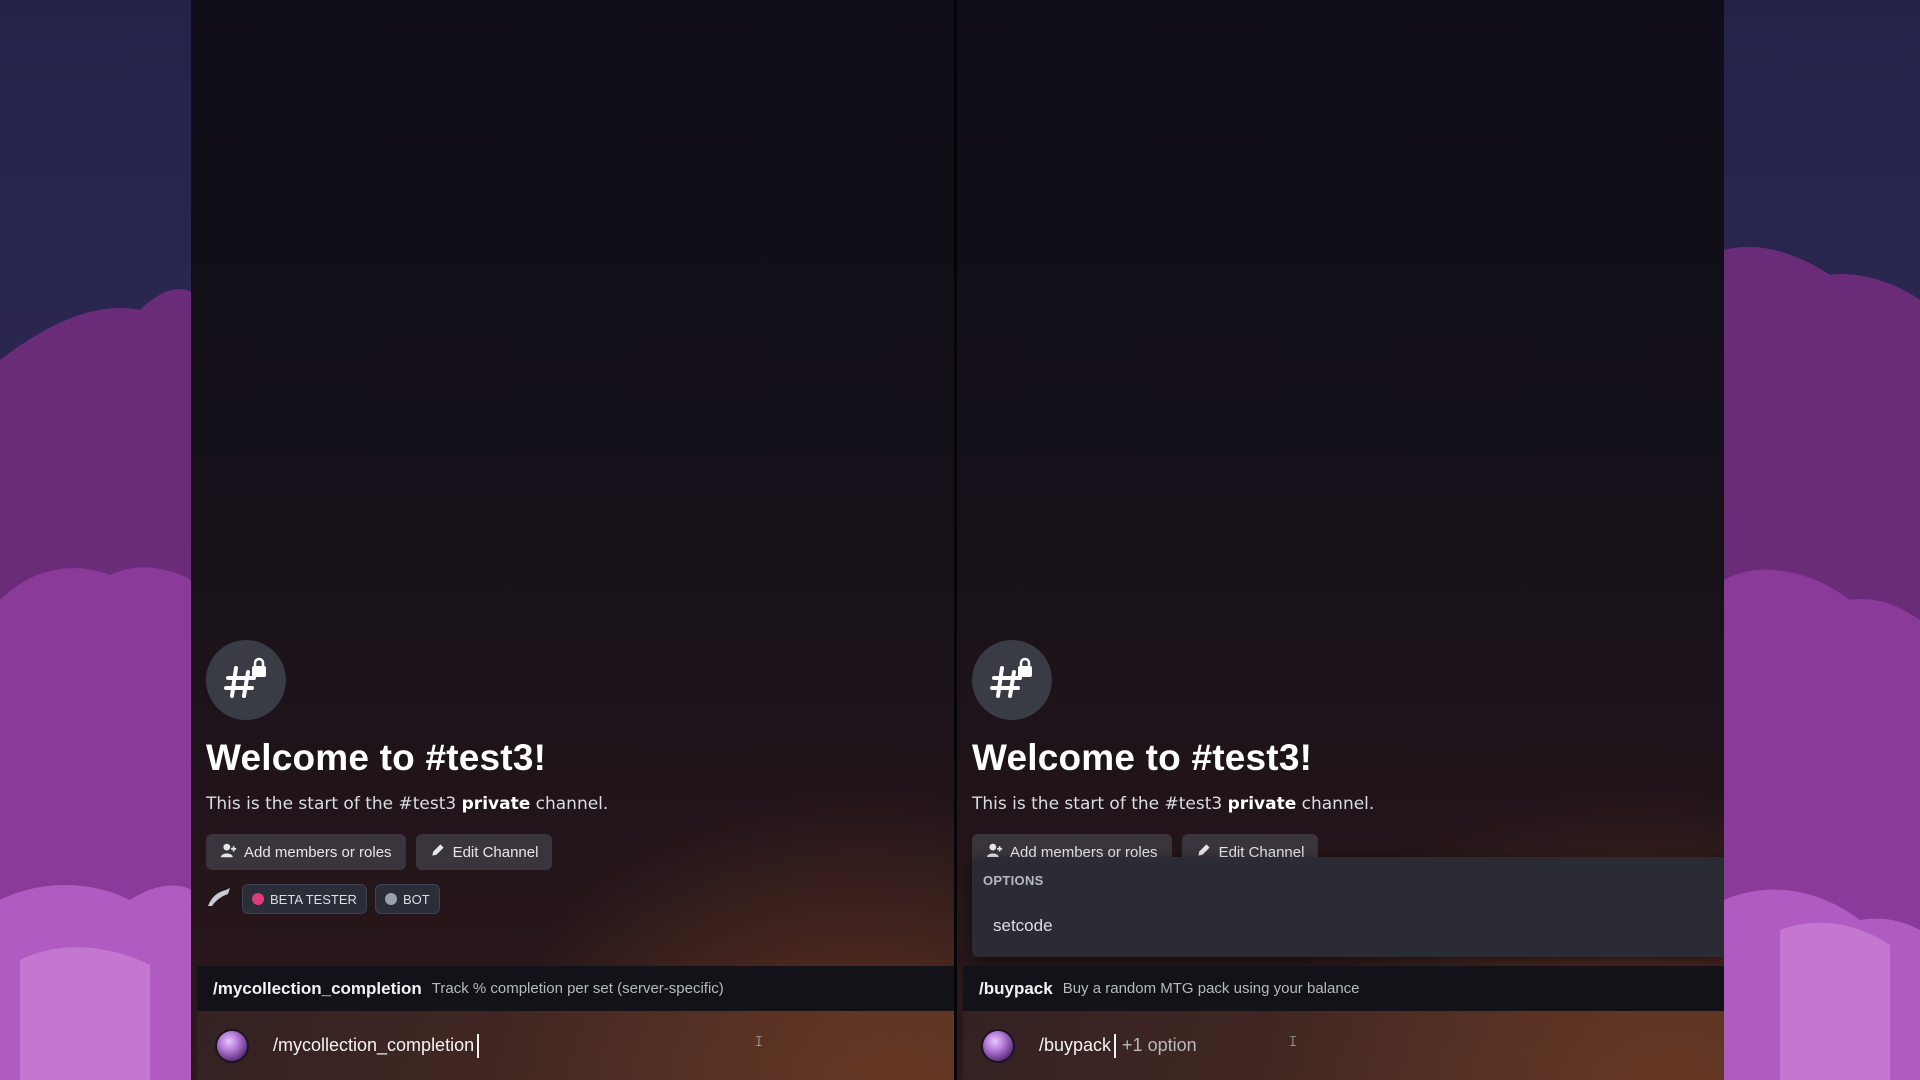 This screenshot has height=1080, width=1920. I want to click on edit-channel-label: Edit Channel, so click(495, 852).